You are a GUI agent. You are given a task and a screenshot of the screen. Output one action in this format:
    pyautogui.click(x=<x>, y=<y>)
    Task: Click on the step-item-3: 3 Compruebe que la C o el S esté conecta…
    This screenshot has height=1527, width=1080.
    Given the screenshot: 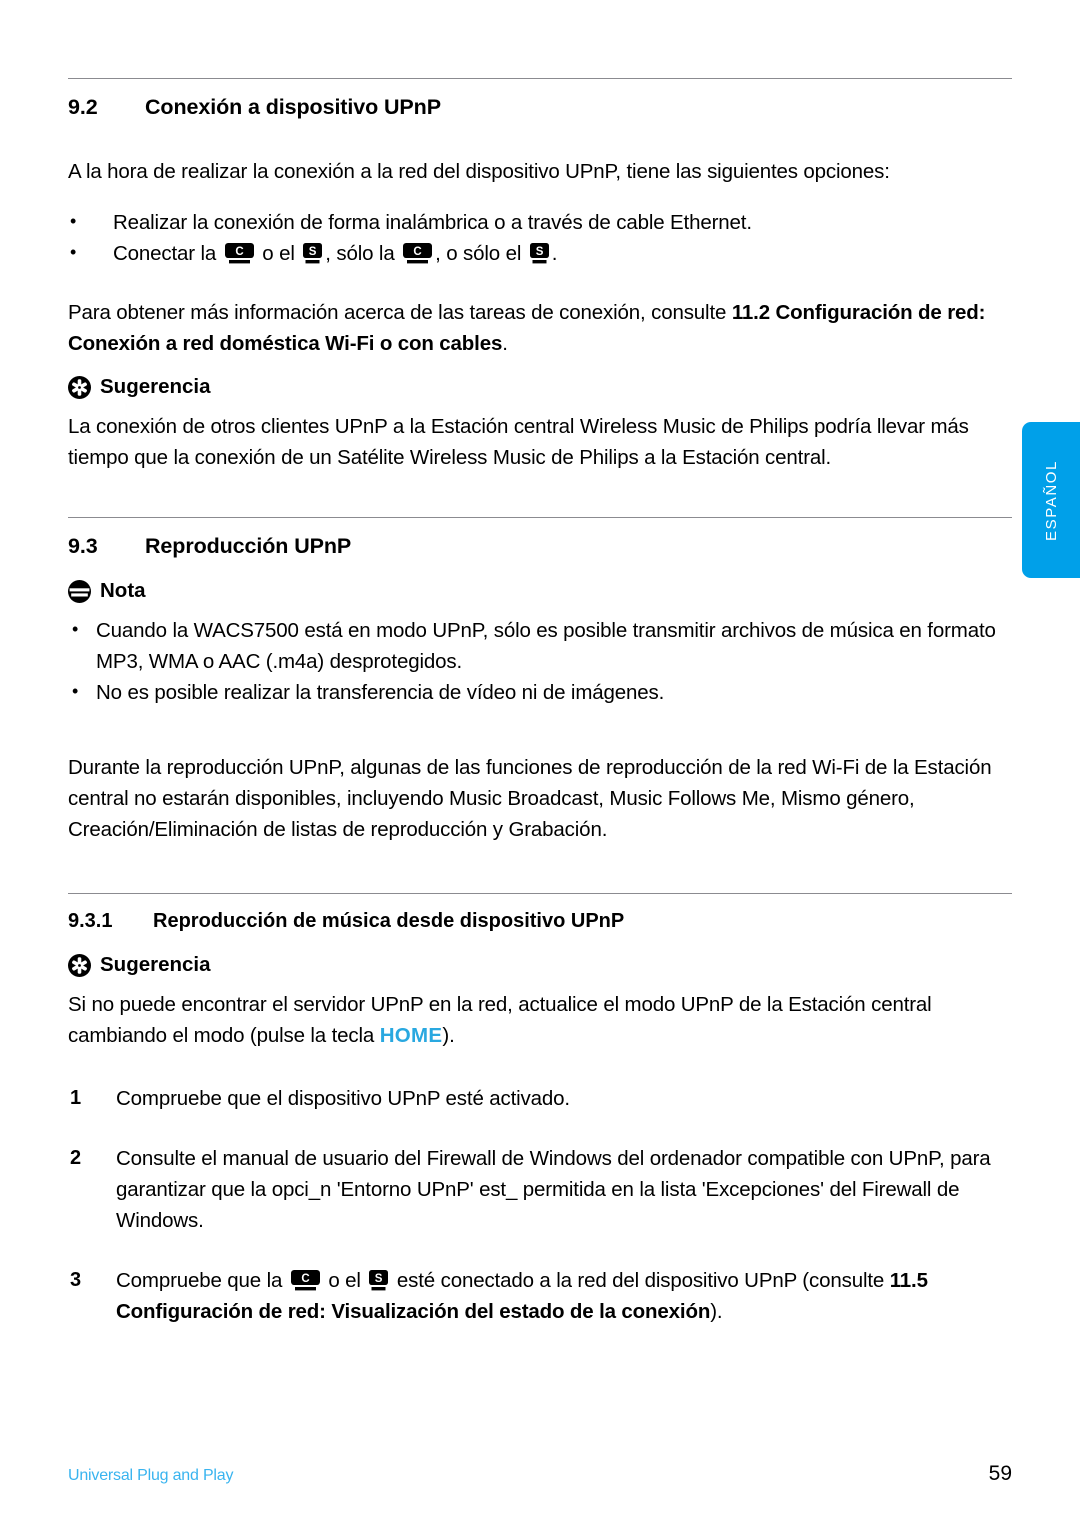 What is the action you would take?
    pyautogui.click(x=540, y=1296)
    